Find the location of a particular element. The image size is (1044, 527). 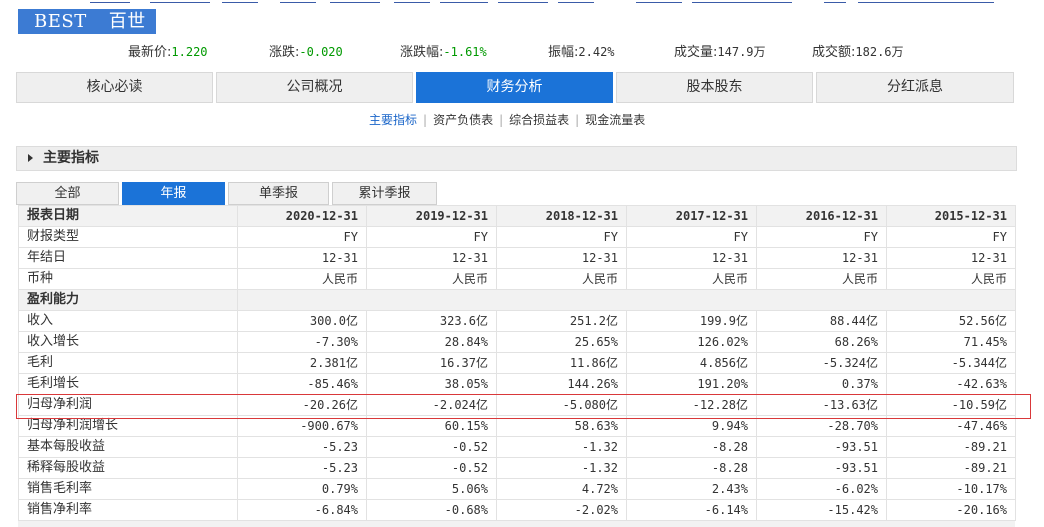

row-label: 收入增长 is located at coordinates (128, 342).